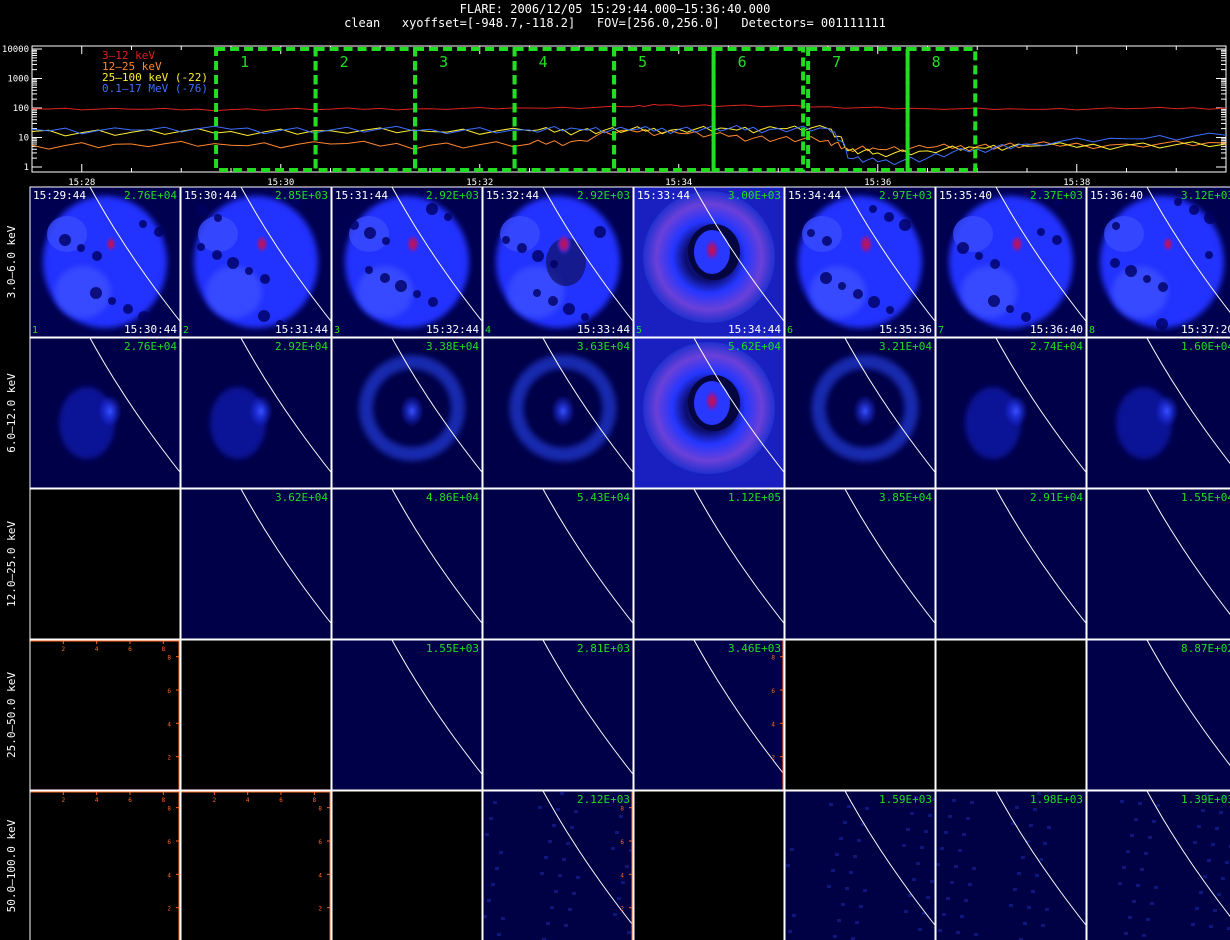  What do you see at coordinates (256, 413) in the screenshot?
I see `image-cell: 2.92E+04` at bounding box center [256, 413].